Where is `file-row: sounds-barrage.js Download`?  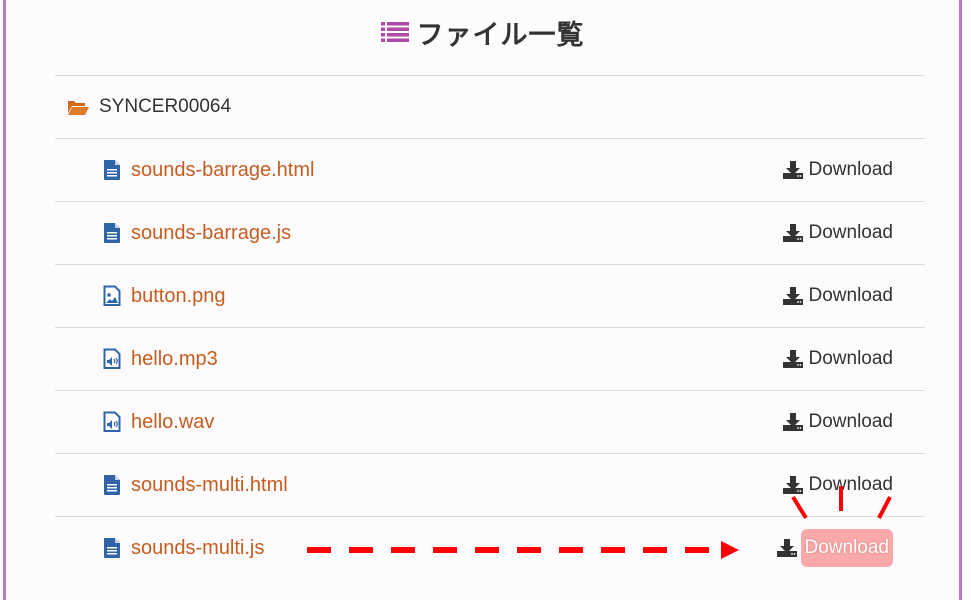
file-row: sounds-barrage.js Download is located at coordinates (490, 233).